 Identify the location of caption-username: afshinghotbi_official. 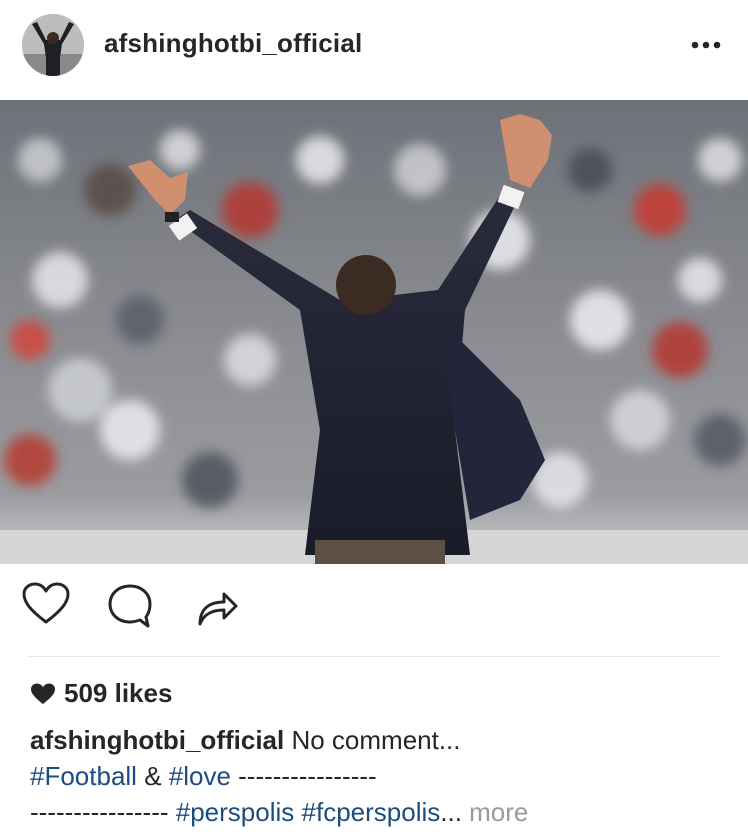
(157, 740).